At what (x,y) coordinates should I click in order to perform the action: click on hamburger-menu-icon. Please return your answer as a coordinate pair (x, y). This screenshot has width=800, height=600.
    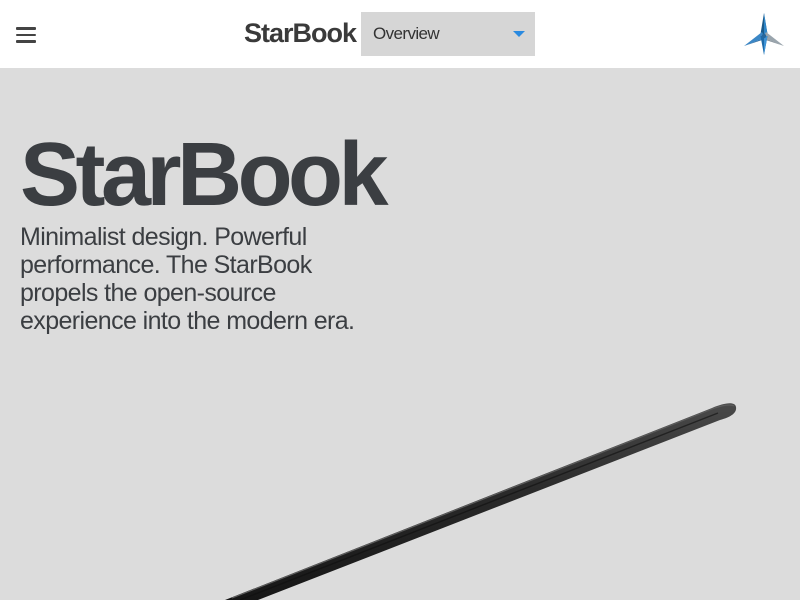
    Looking at the image, I should click on (26, 35).